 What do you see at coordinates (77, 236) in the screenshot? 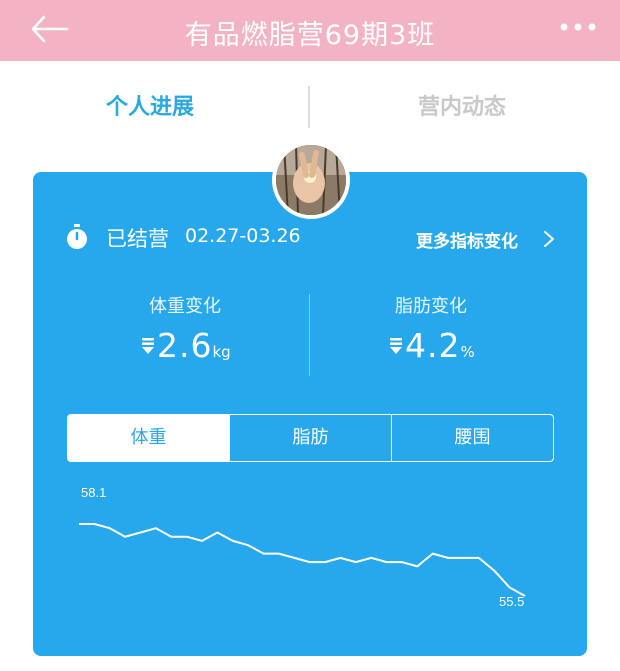
I see `stopwatch-icon` at bounding box center [77, 236].